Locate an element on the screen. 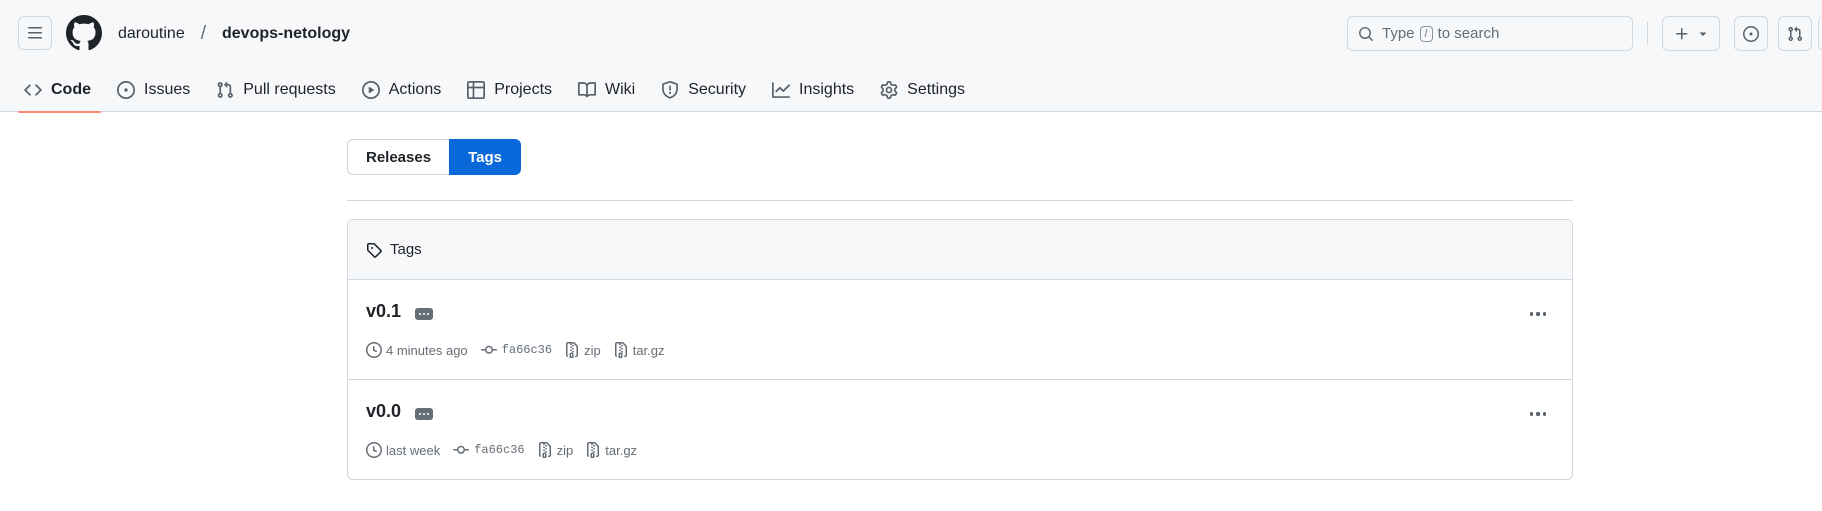 This screenshot has height=511, width=1822. github-logo-icon is located at coordinates (84, 33).